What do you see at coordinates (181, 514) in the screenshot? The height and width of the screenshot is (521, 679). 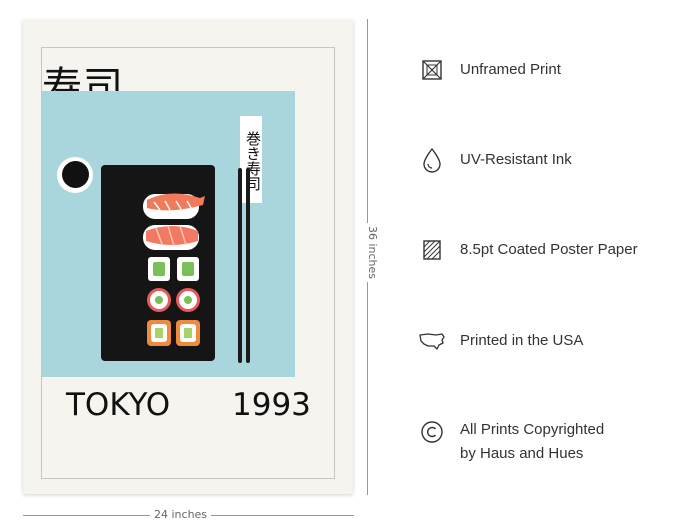 I see `width-dimension-label: 24 inches` at bounding box center [181, 514].